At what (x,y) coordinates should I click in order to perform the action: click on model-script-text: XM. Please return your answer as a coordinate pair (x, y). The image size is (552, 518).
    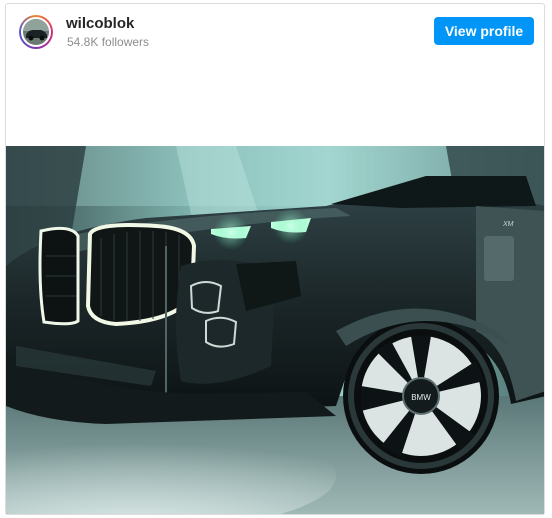
    Looking at the image, I should click on (508, 224).